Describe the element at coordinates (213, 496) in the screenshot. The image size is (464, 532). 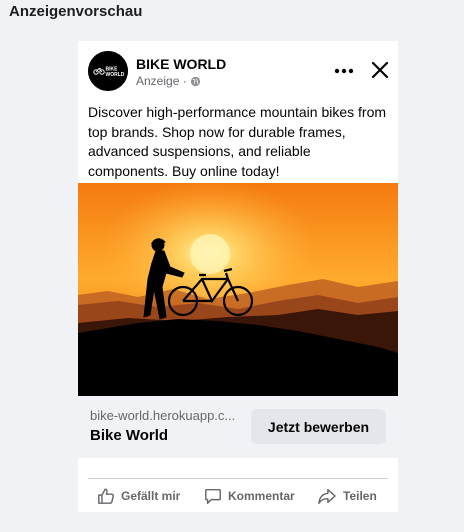
I see `comment-icon` at that location.